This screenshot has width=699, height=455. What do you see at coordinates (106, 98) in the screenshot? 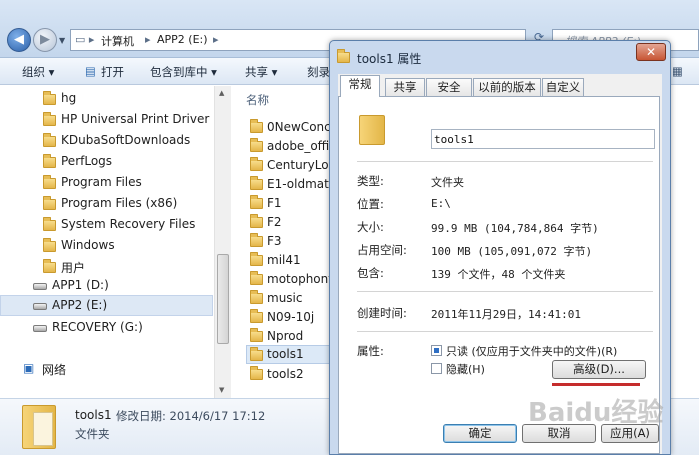
I see `nav-item-folder: hg` at bounding box center [106, 98].